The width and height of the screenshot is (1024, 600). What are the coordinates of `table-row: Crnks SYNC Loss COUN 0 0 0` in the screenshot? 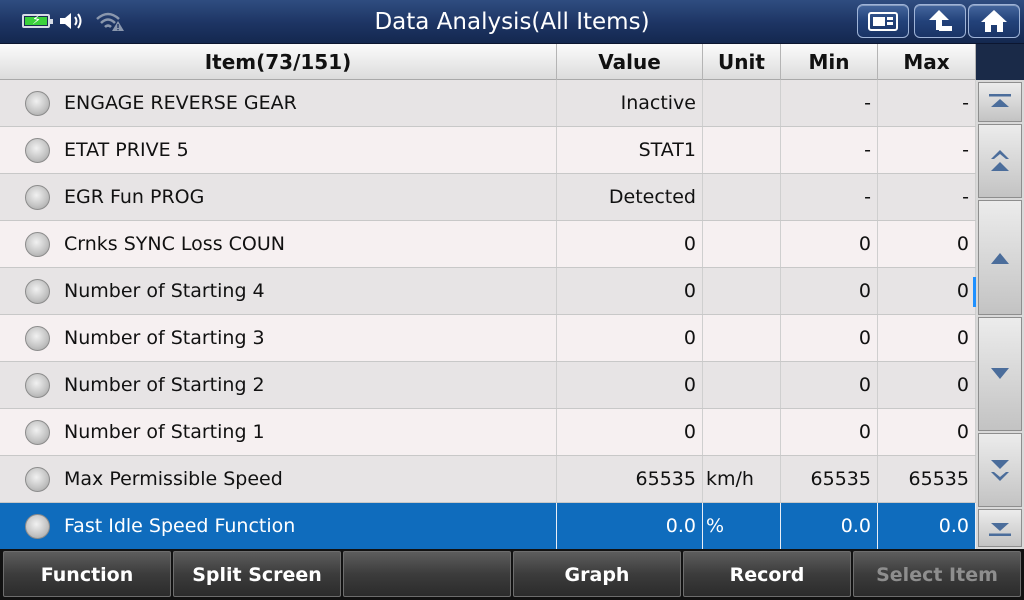 It's located at (488, 244).